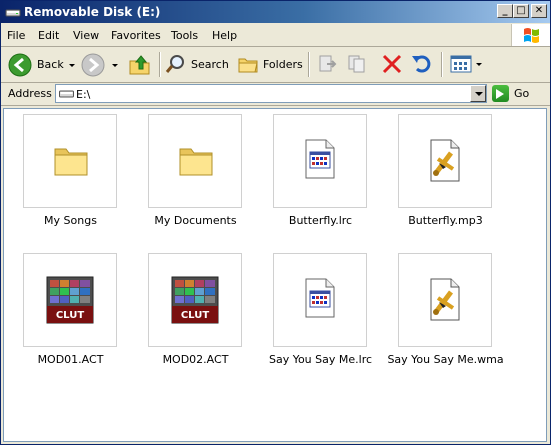 The image size is (551, 445). I want to click on menu-edit: Edit, so click(48, 35).